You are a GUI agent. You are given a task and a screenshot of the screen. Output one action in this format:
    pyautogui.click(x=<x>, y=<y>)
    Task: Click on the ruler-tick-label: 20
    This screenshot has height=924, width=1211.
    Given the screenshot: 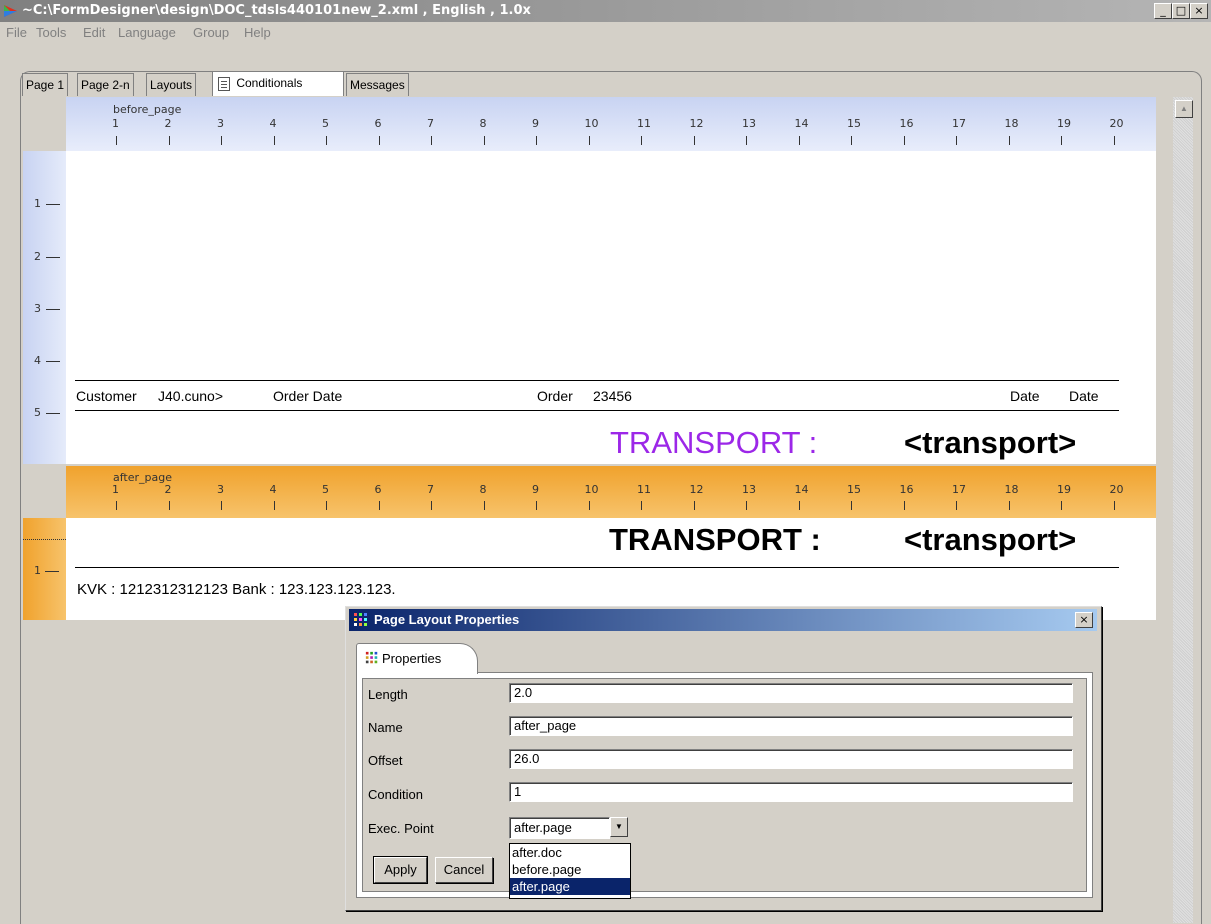 What is the action you would take?
    pyautogui.click(x=1116, y=123)
    